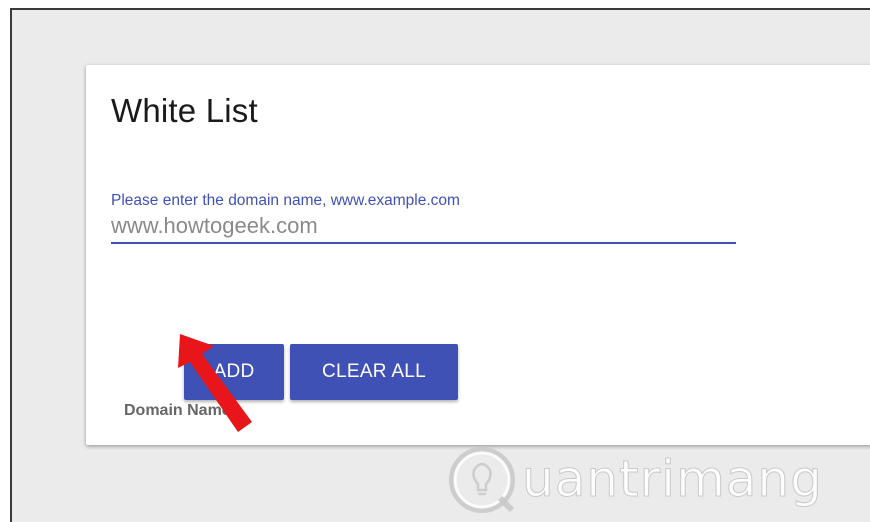  Describe the element at coordinates (234, 372) in the screenshot. I see `add-button: ADD` at that location.